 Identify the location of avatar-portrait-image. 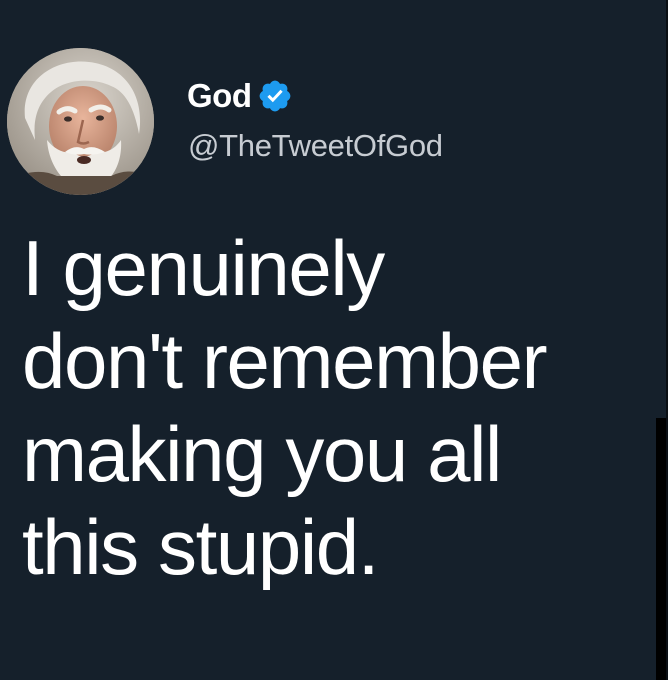
(80, 121).